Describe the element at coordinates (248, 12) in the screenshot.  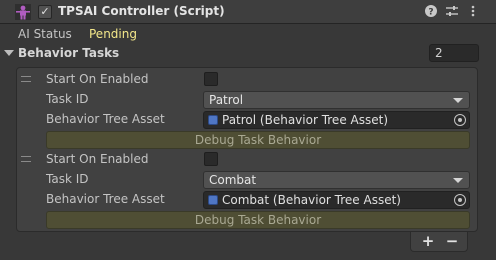
I see `component-header: ✓ TPSAI Controller (Script) ?` at that location.